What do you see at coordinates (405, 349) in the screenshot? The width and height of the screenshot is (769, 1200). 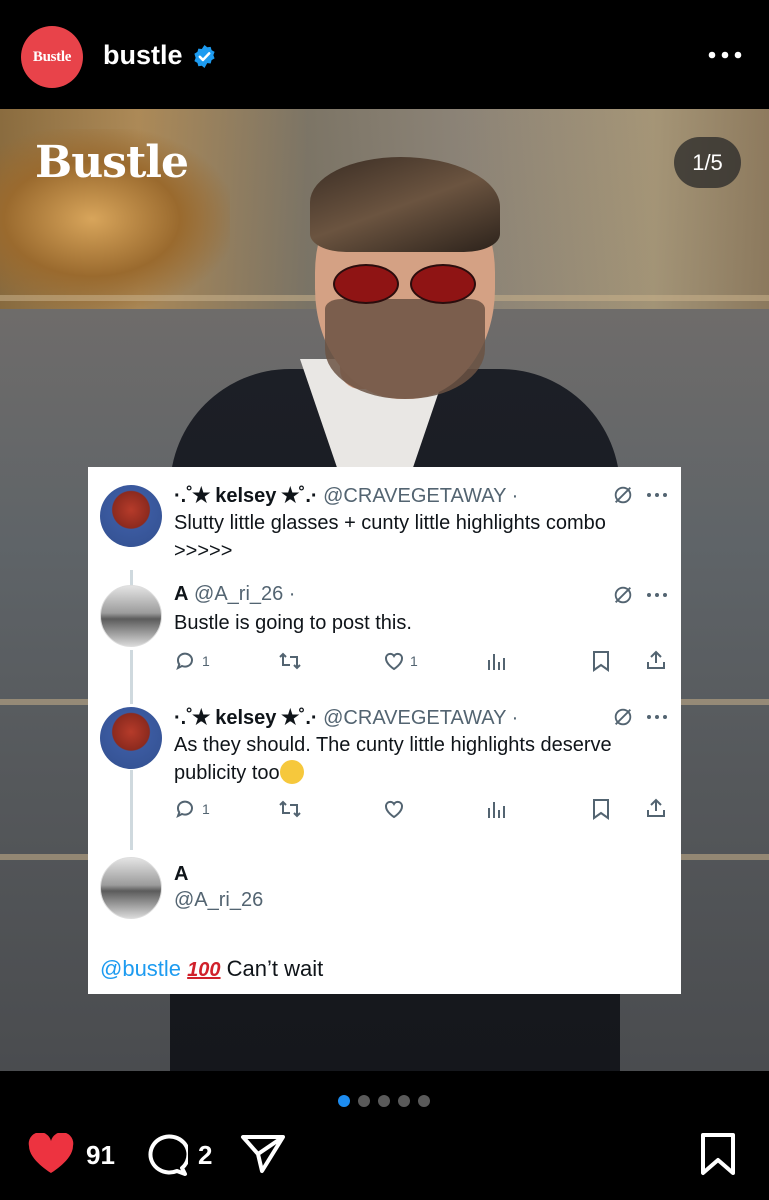 I see `person-beard` at bounding box center [405, 349].